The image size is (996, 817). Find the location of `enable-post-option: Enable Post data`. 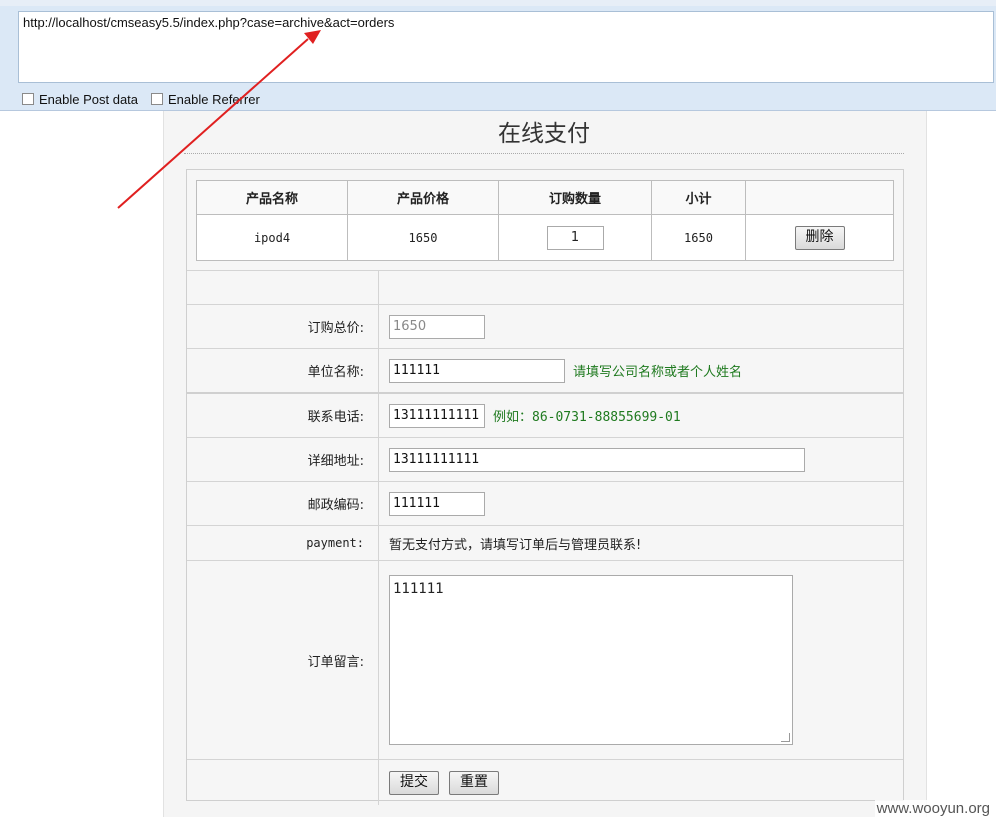

enable-post-option: Enable Post data is located at coordinates (80, 99).